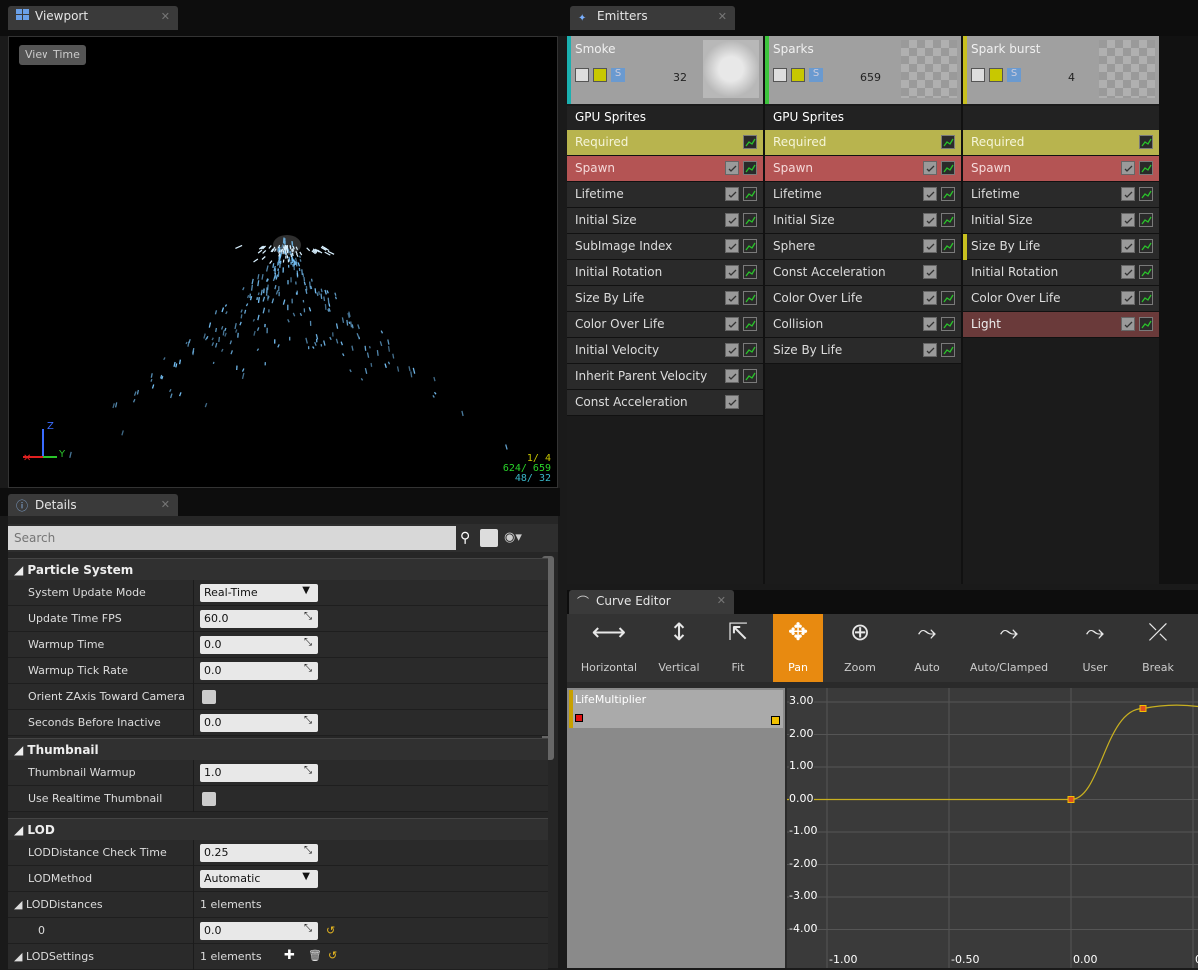 The width and height of the screenshot is (1198, 970). What do you see at coordinates (775, 720) in the screenshot?
I see `curve-yellow-swatch` at bounding box center [775, 720].